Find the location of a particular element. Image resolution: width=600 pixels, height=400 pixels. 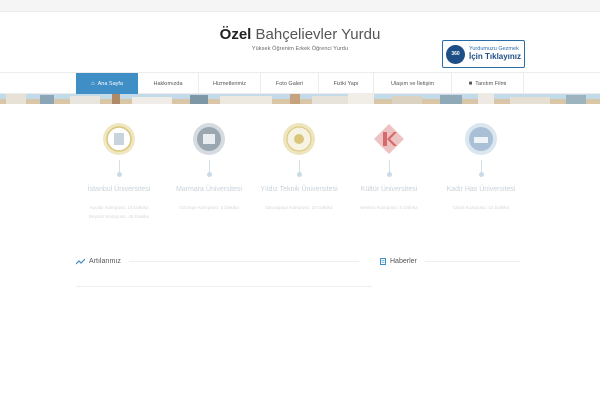

nav-label: Hizmetlerimiz is located at coordinates (229, 83).